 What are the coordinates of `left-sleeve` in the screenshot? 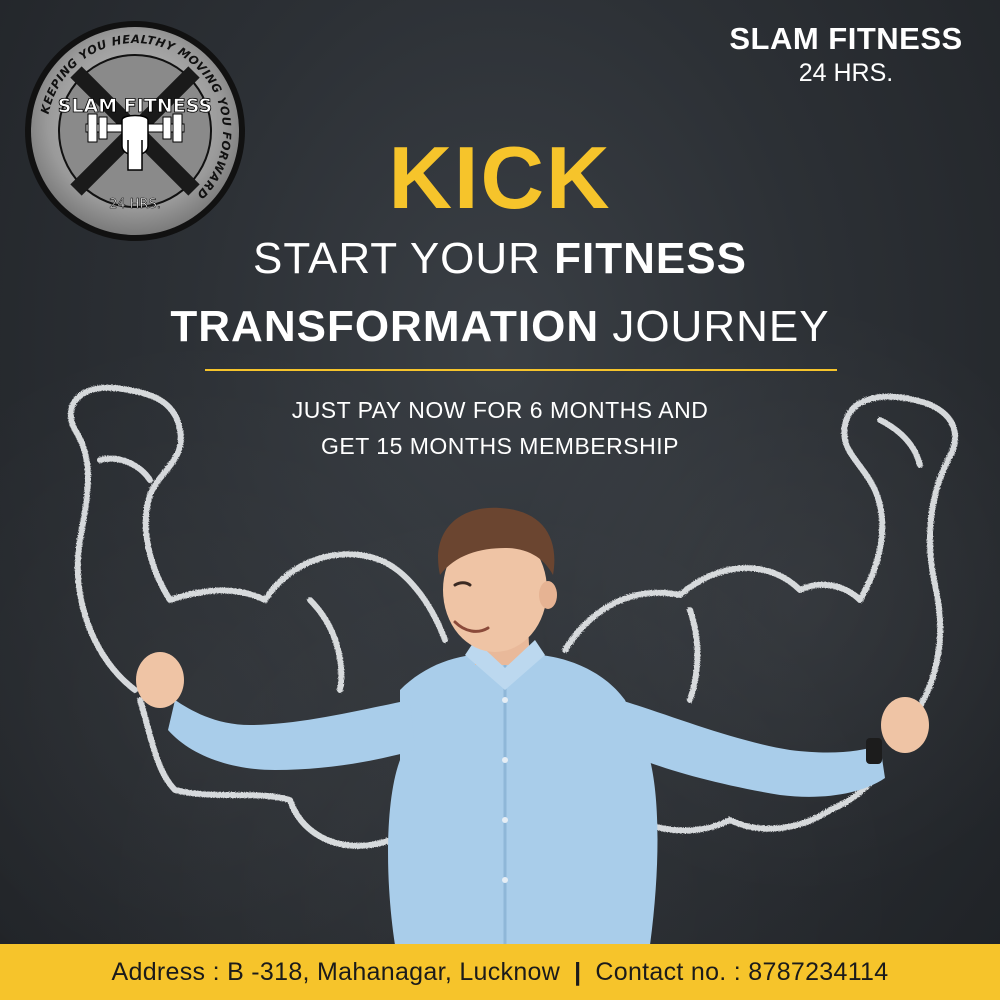 It's located at (291, 735).